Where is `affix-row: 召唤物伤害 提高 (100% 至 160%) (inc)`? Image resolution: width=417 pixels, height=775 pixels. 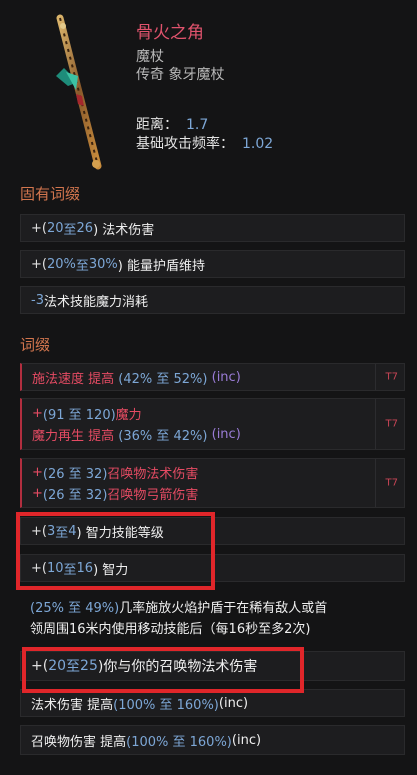
affix-row: 召唤物伤害 提高 (100% 至 160%) (inc) is located at coordinates (212, 740).